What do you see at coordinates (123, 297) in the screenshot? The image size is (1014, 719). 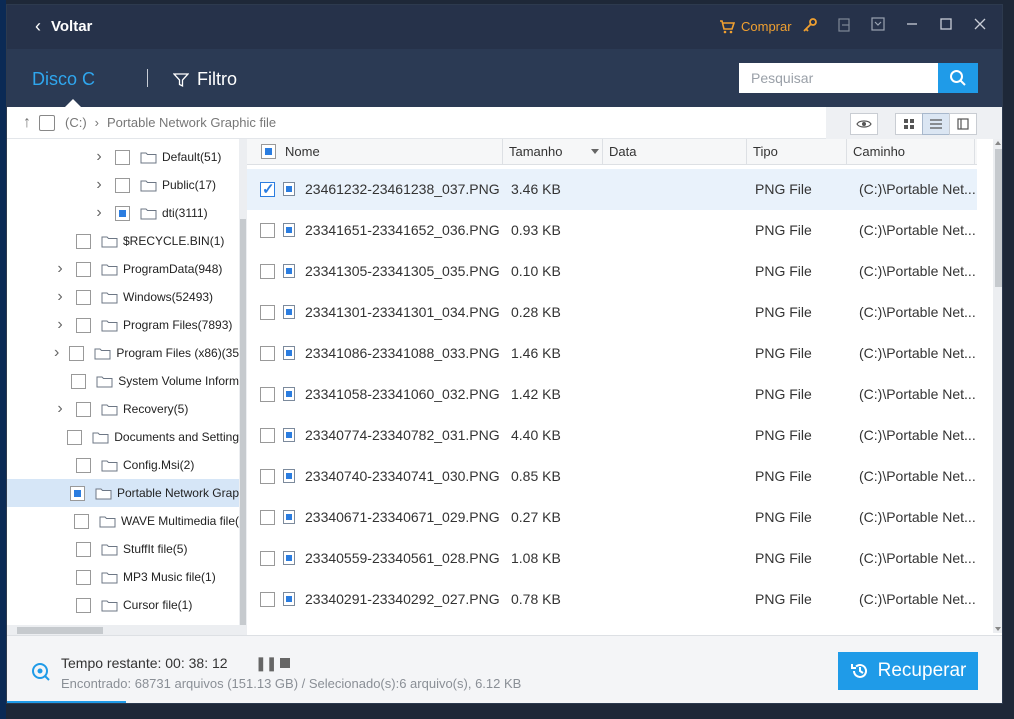 I see `tree-item: › Windows(52493)` at bounding box center [123, 297].